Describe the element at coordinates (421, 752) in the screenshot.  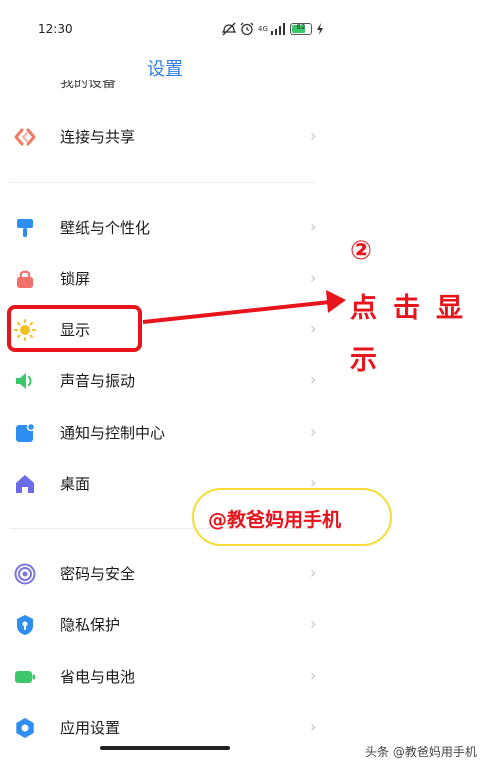
I see `footer-credit: 头条 @教爸妈用手机` at that location.